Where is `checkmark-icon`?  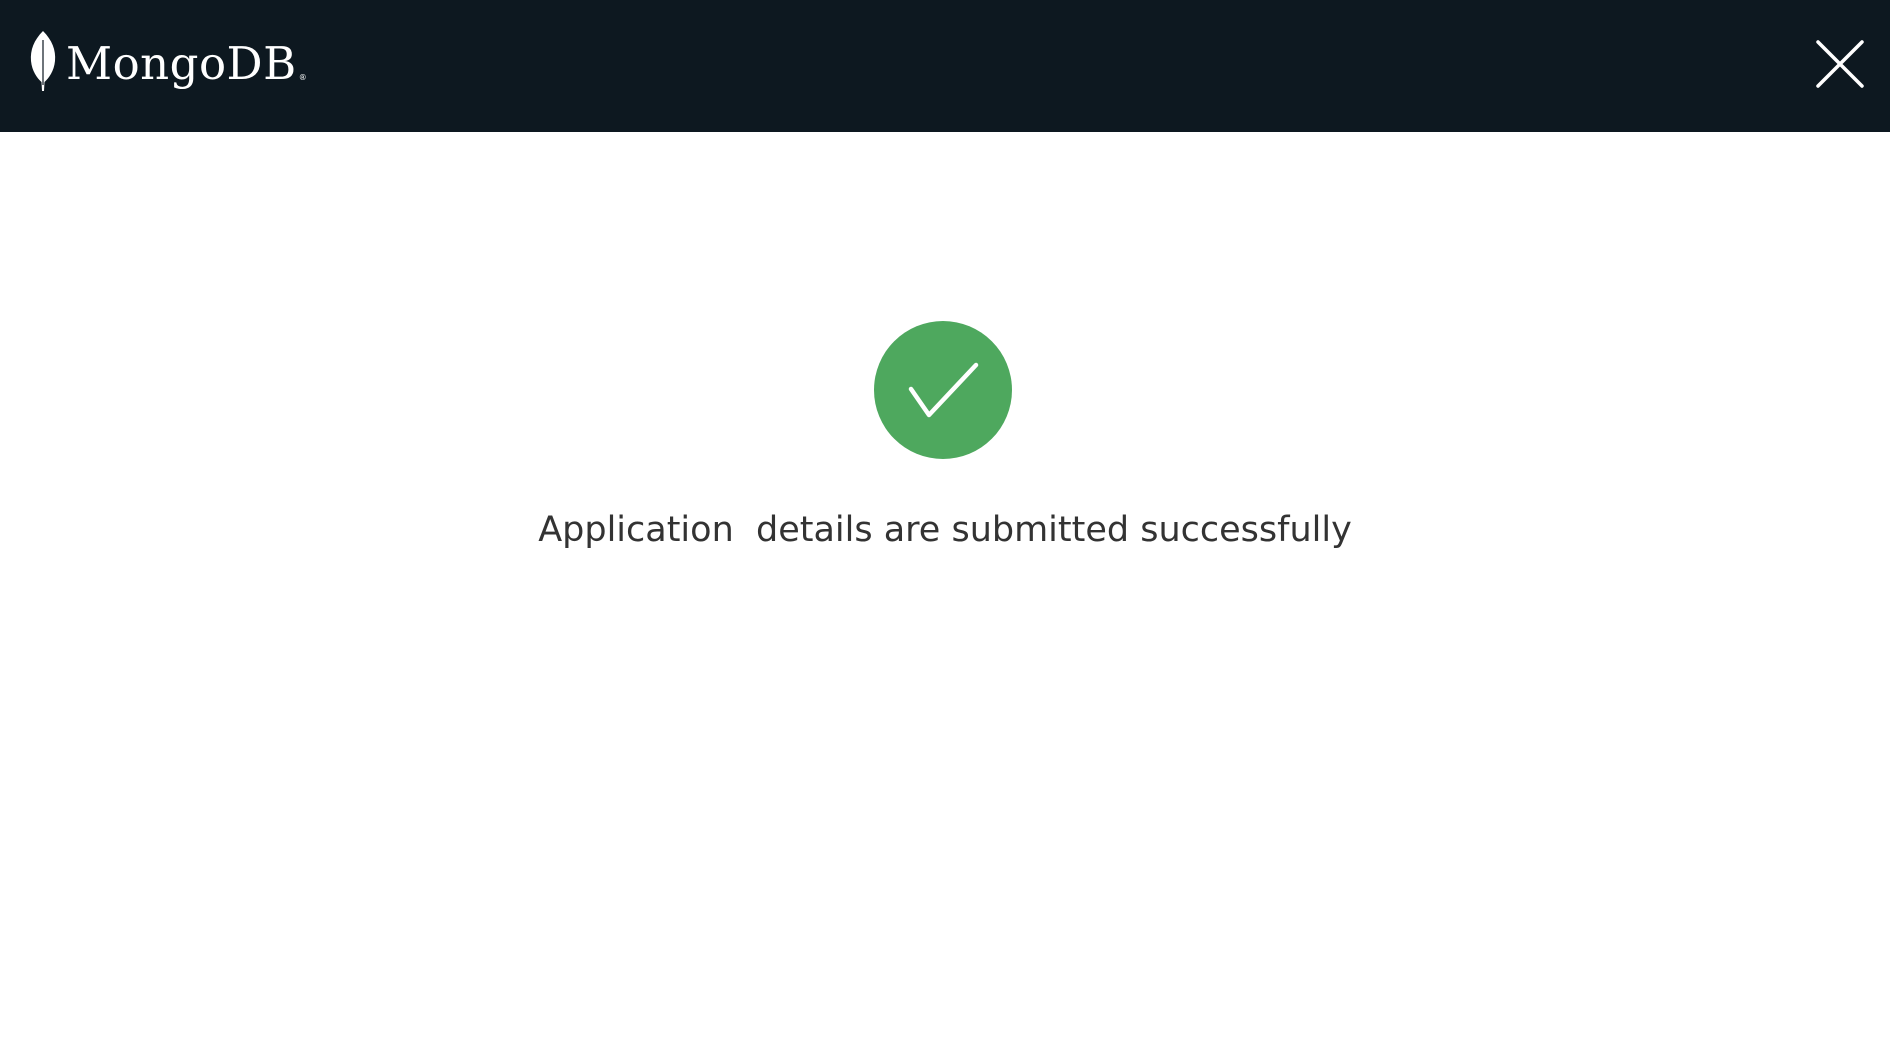 checkmark-icon is located at coordinates (943, 390).